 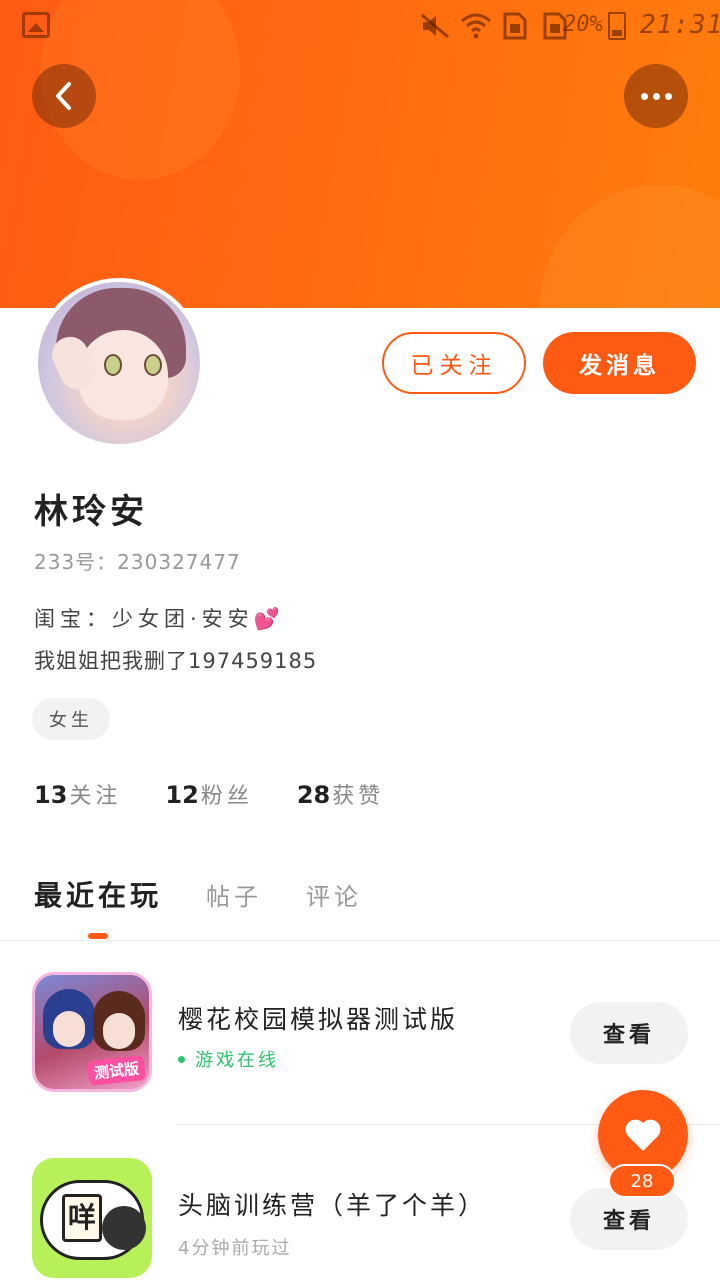 I want to click on user-id: 233号：230327477, so click(x=137, y=562).